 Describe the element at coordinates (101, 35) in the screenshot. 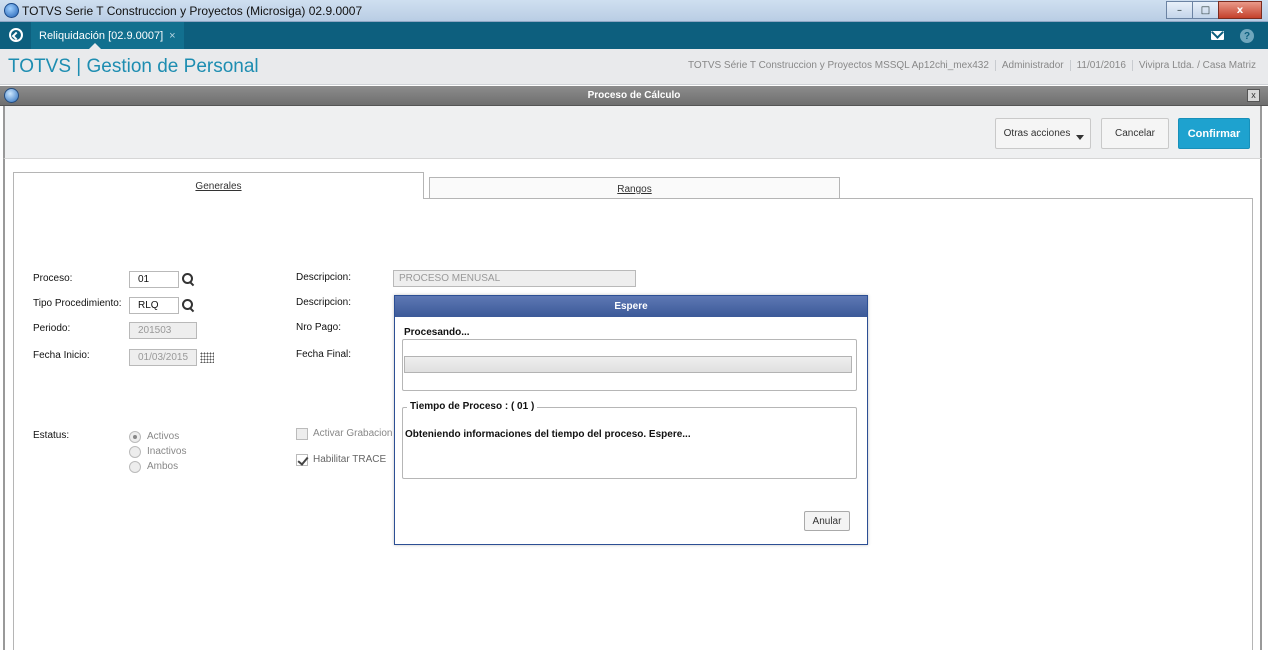

I see `tab-label: Reliquidación [02.9.0007]` at that location.